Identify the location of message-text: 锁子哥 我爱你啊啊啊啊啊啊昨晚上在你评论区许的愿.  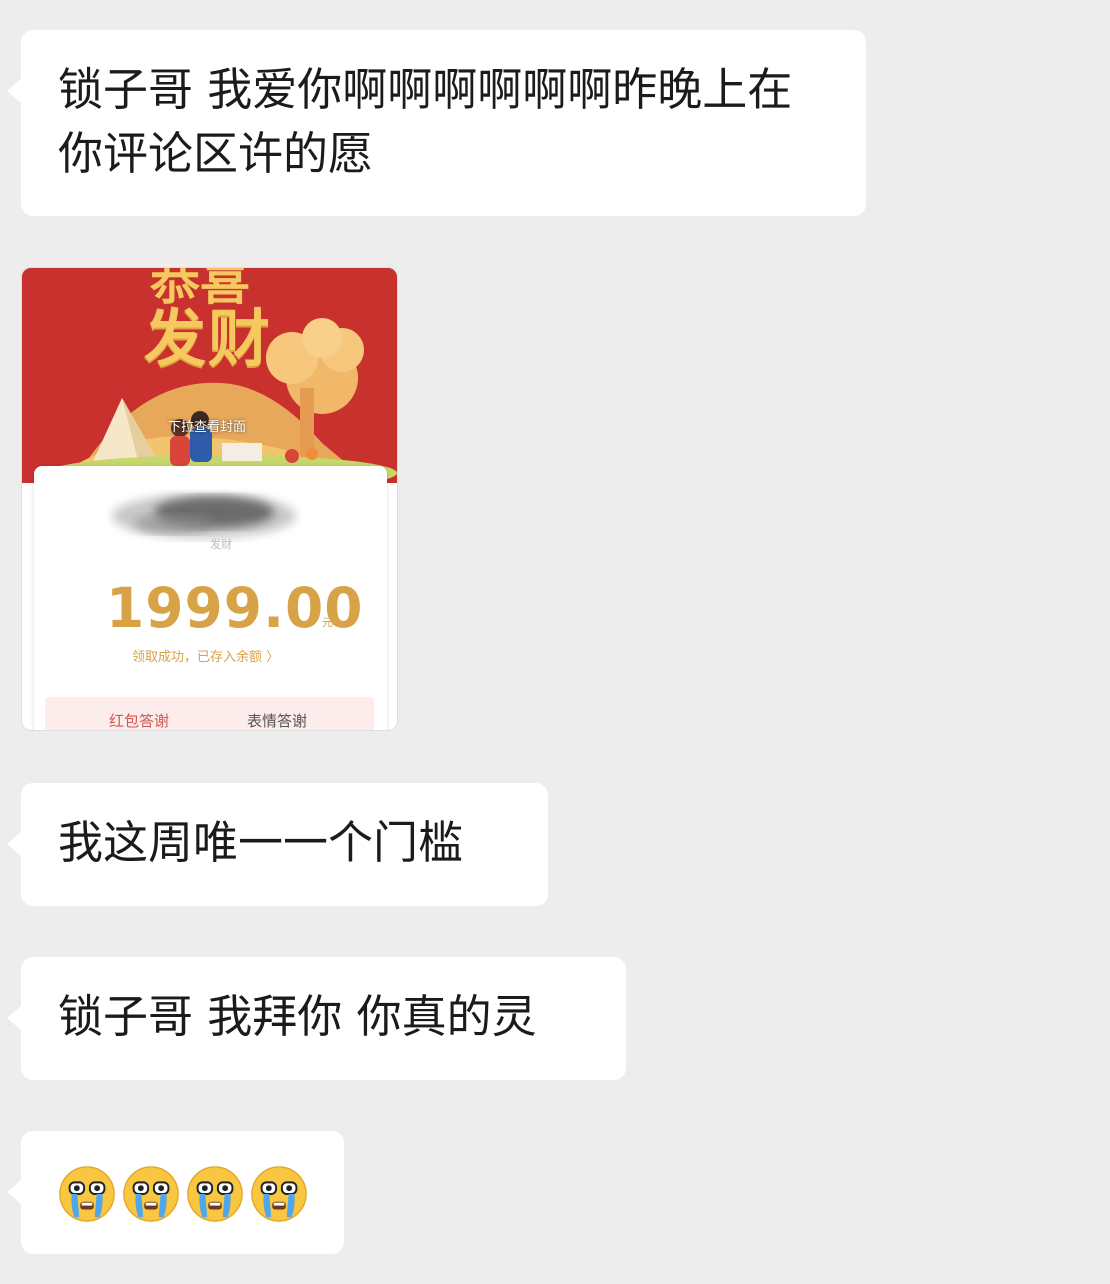
(425, 121).